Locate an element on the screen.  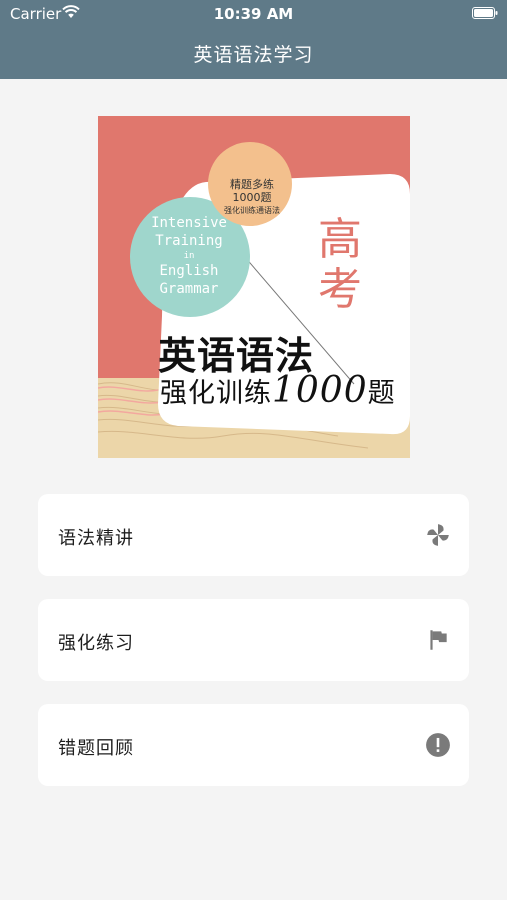
battery-icon is located at coordinates (485, 13).